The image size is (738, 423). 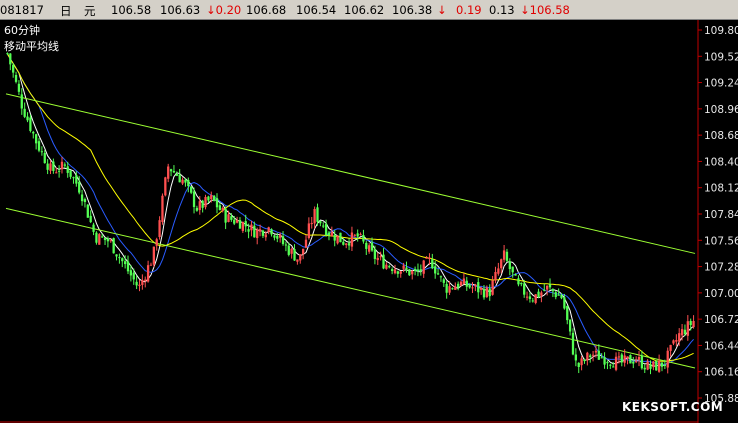 I want to click on quote-value: 106.38, so click(x=412, y=10).